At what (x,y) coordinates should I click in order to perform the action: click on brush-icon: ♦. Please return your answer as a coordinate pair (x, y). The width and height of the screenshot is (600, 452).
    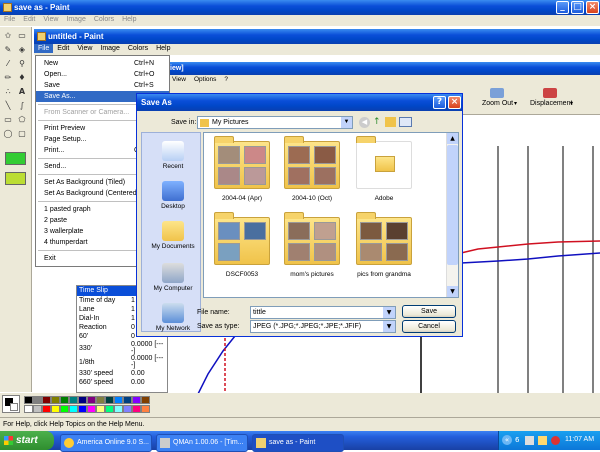
    Looking at the image, I should click on (22, 77).